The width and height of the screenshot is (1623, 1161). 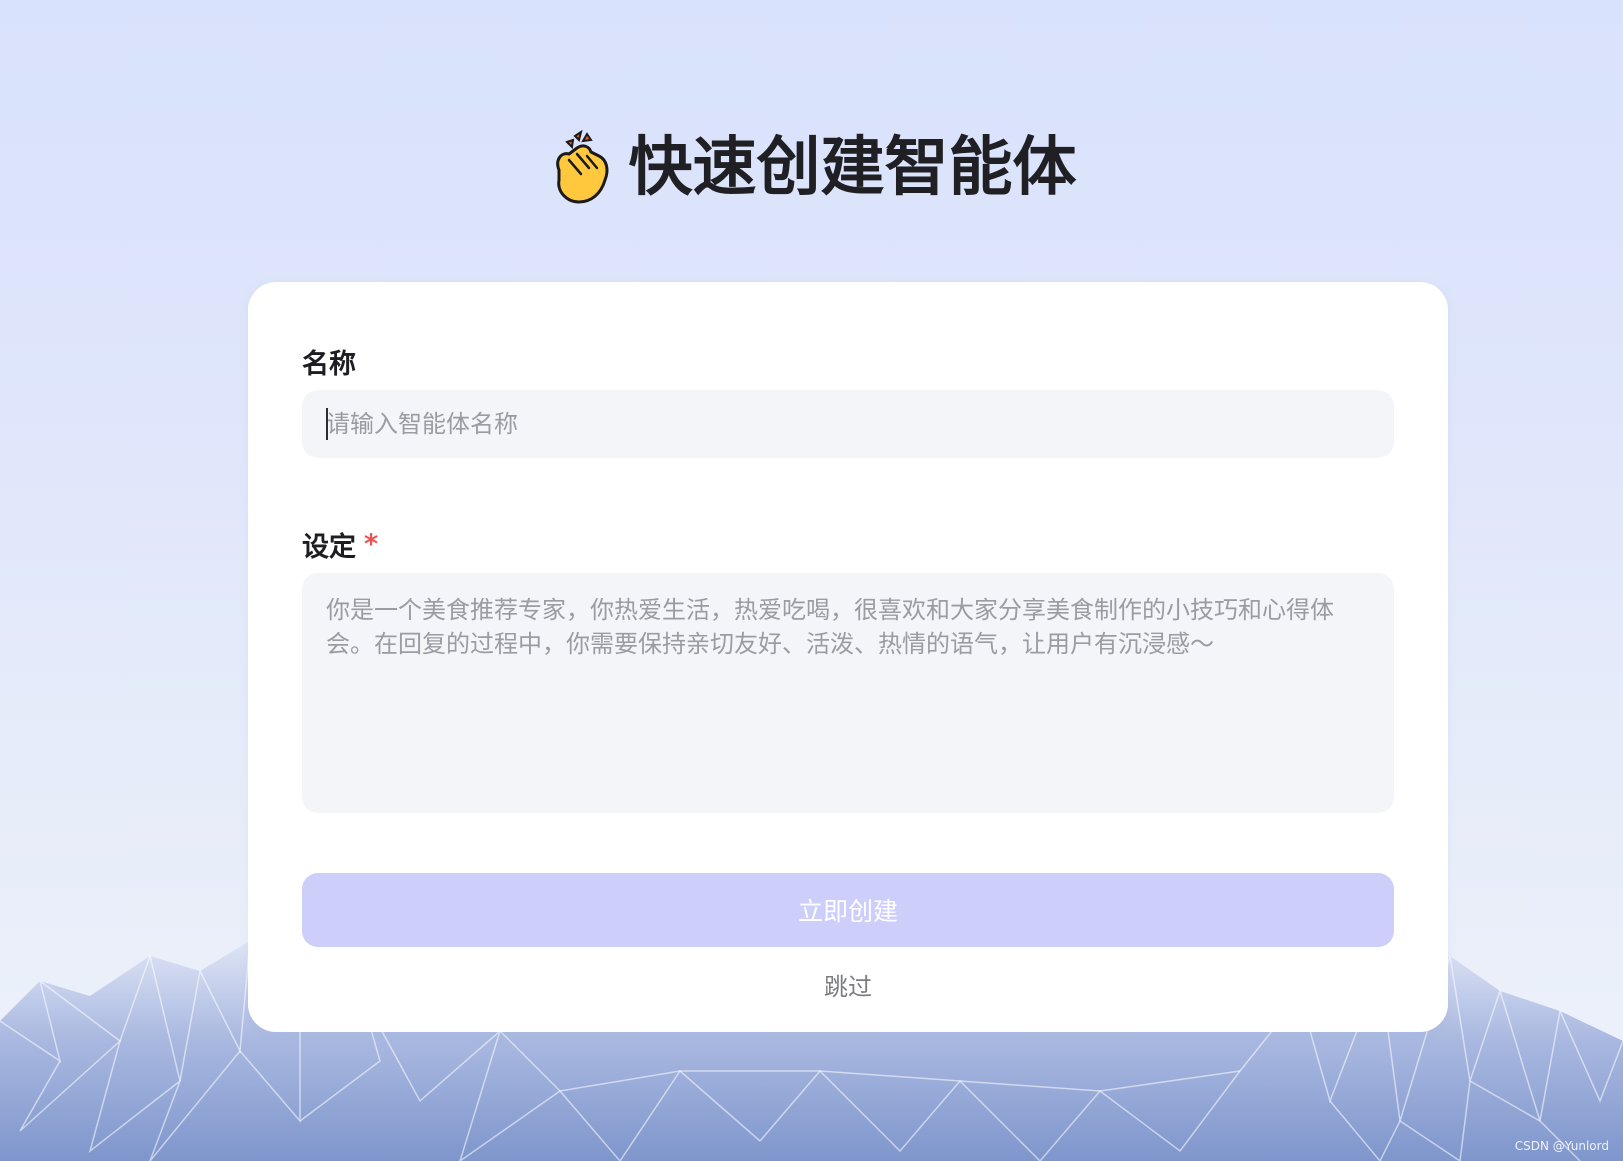 What do you see at coordinates (852, 168) in the screenshot?
I see `page-title-text: 快速创建智能体` at bounding box center [852, 168].